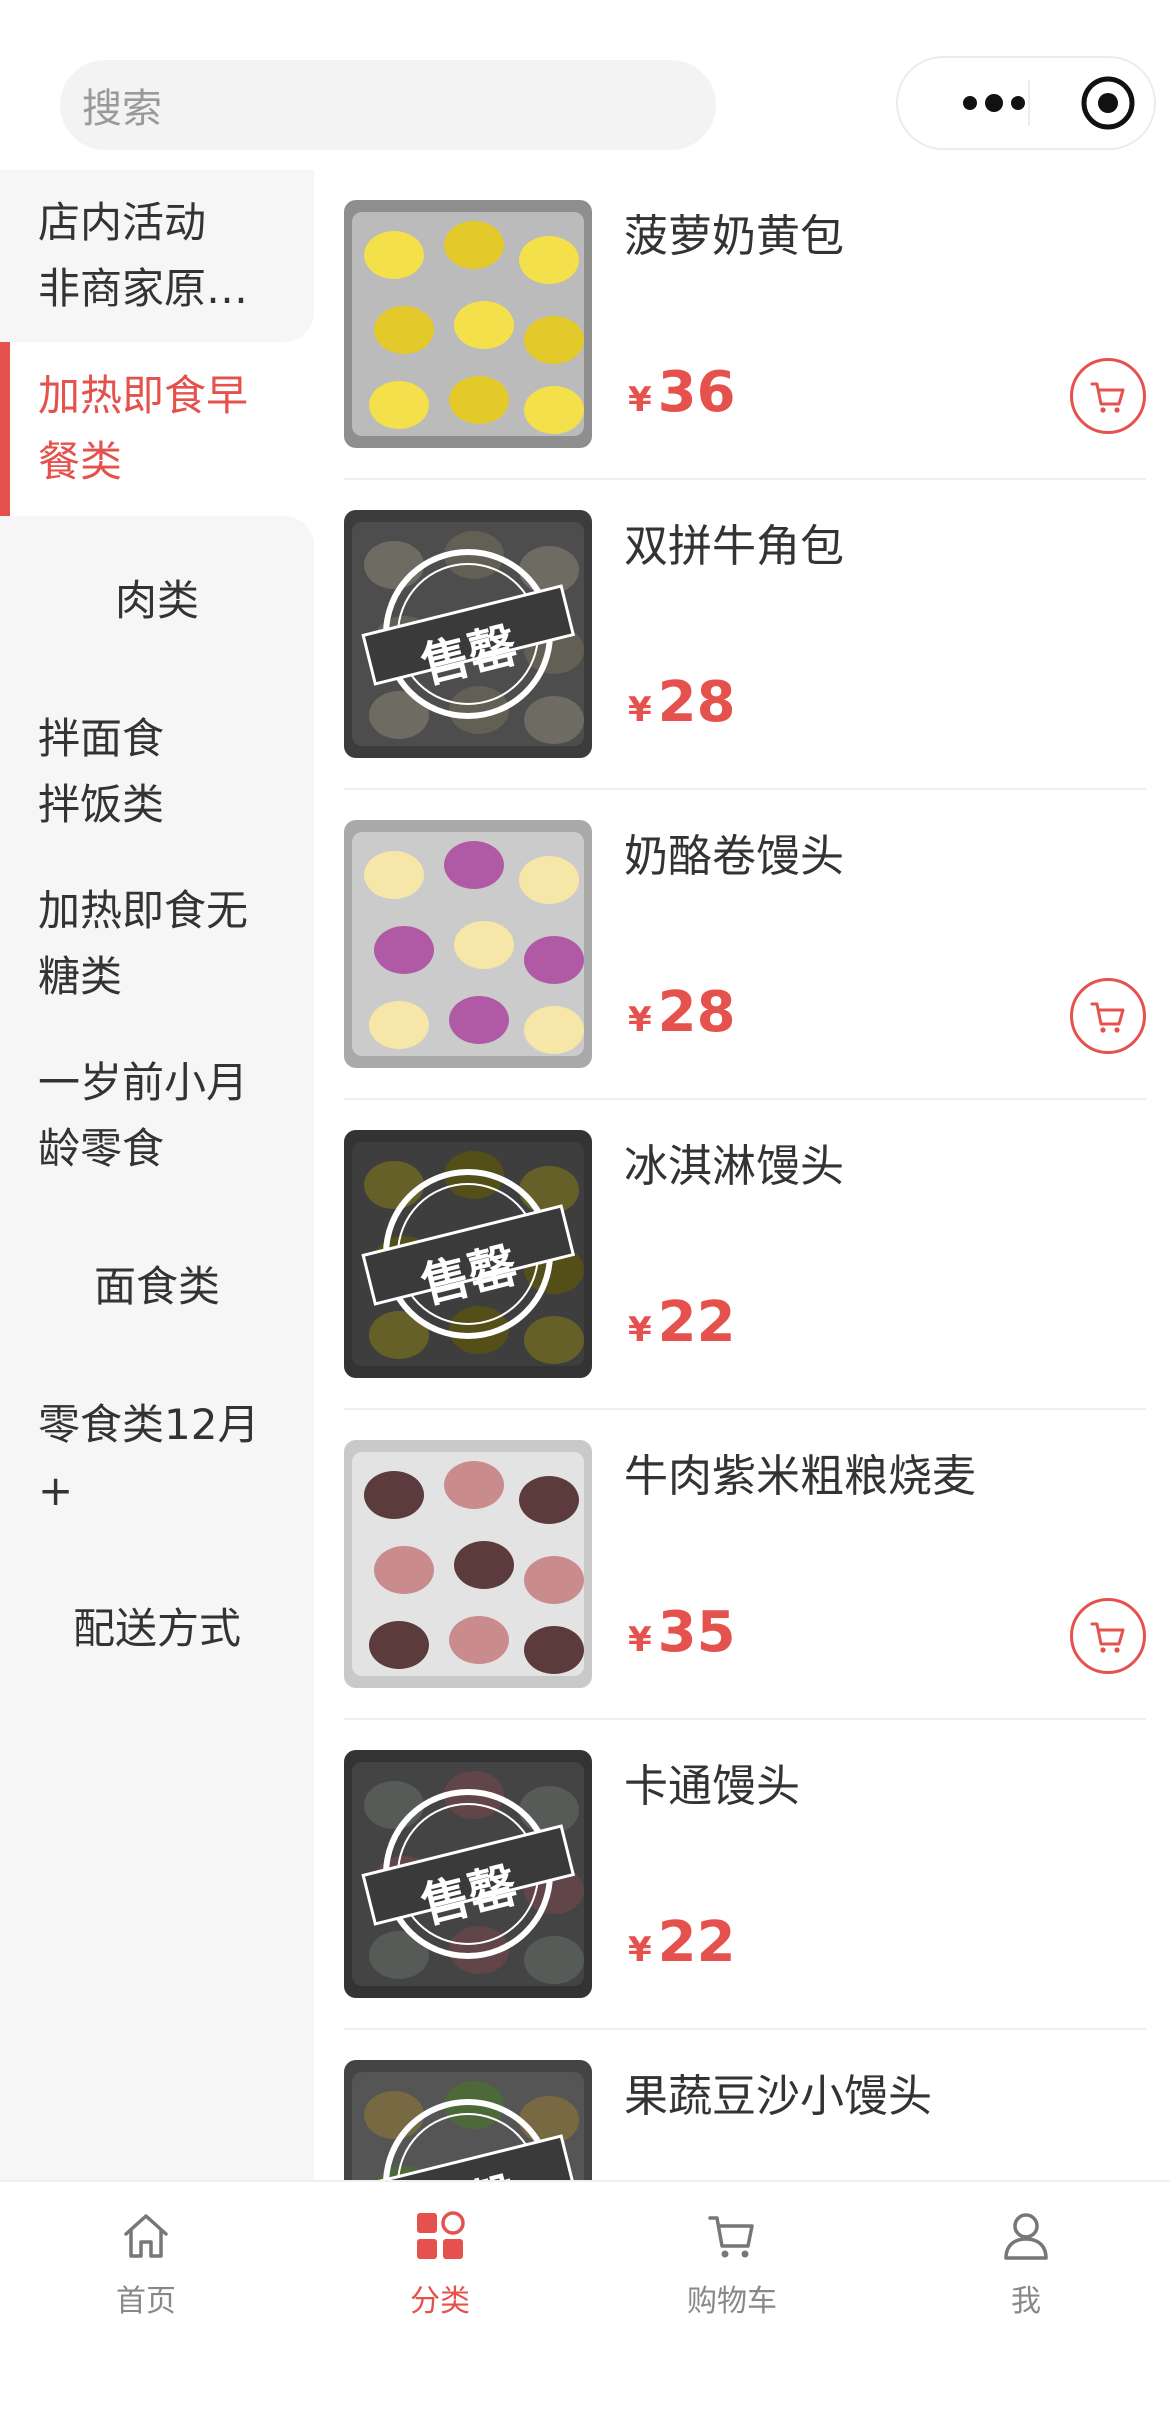 This screenshot has height=2429, width=1170. What do you see at coordinates (149, 1424) in the screenshot?
I see `sidebar-item-label-line: 零食类12月` at bounding box center [149, 1424].